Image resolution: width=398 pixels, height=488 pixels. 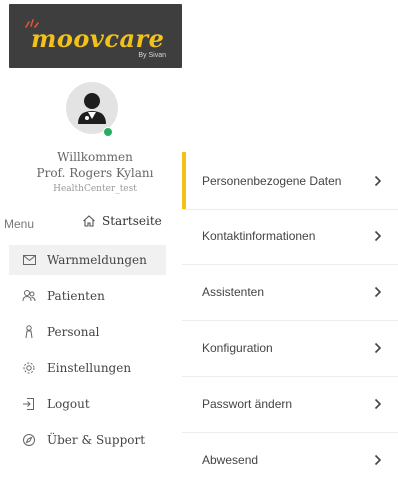 I want to click on brand-name: moovcare, so click(x=98, y=38).